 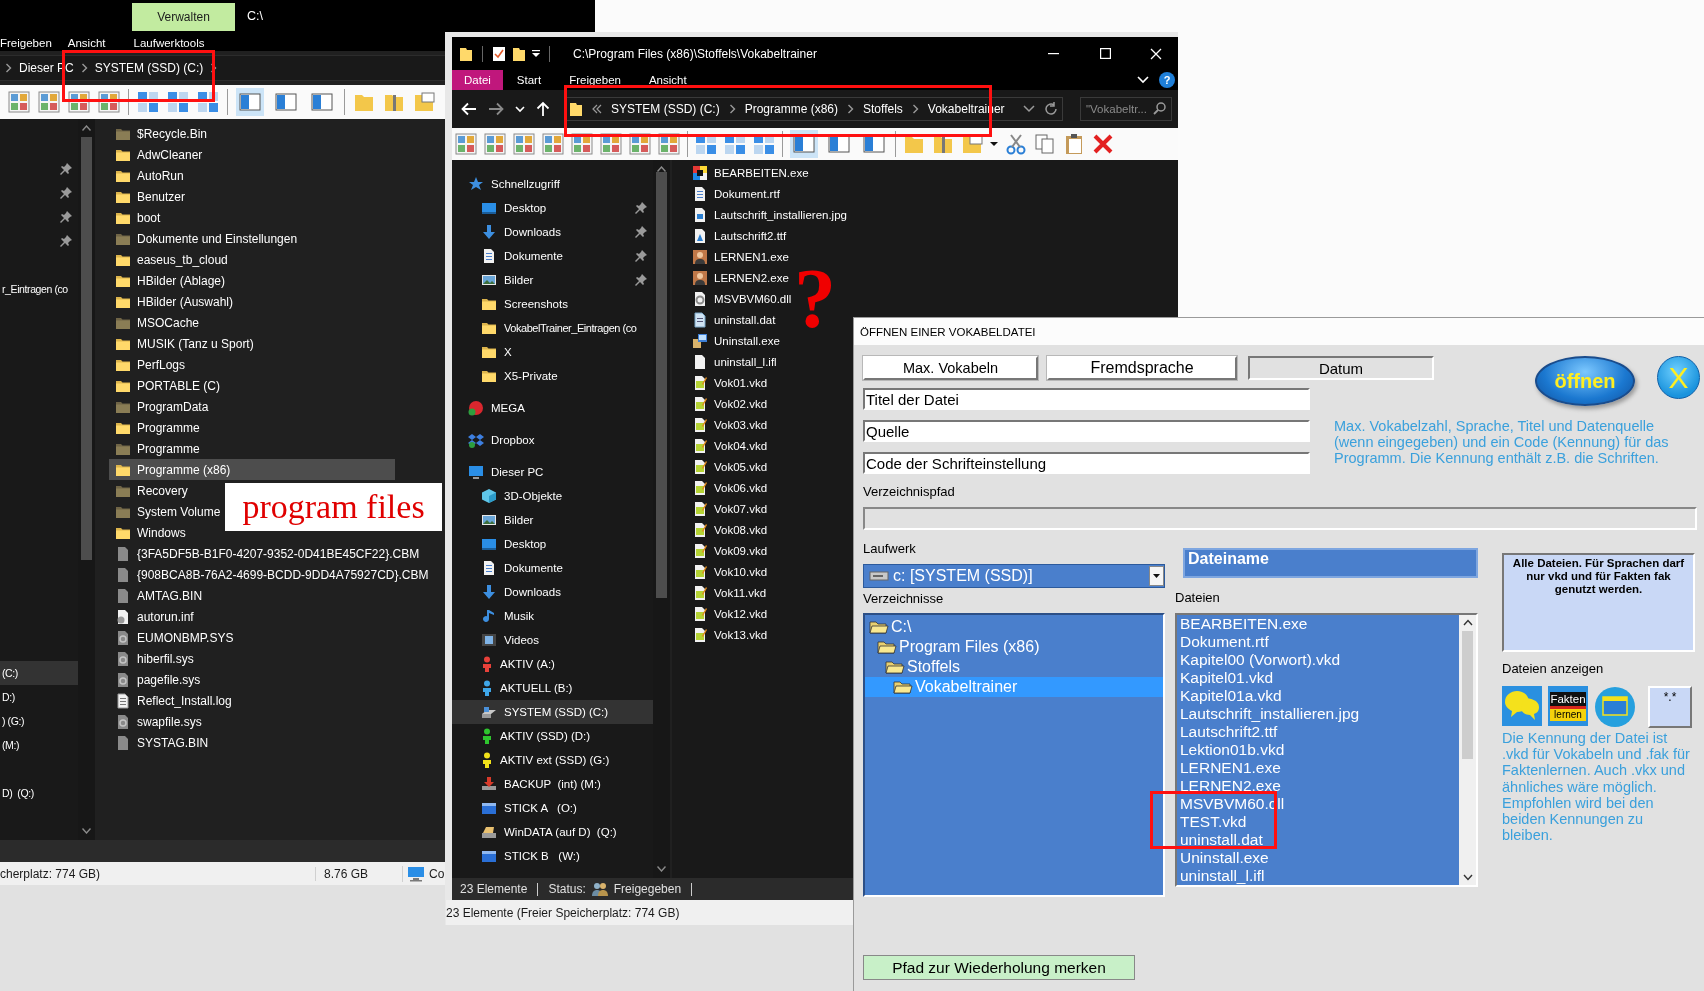 What do you see at coordinates (730, 634) in the screenshot?
I see `file-item: Vok13.vkd` at bounding box center [730, 634].